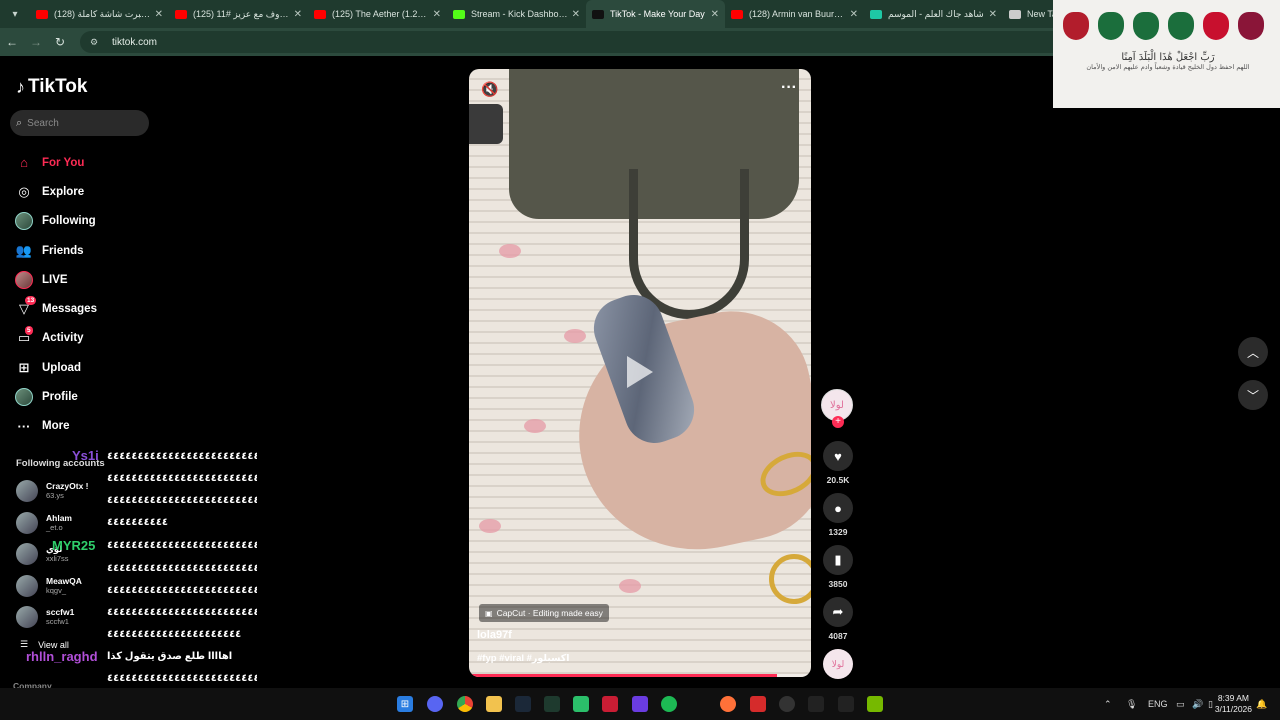  Describe the element at coordinates (84, 426) in the screenshot. I see `sidebar-item-more: ··· More` at that location.